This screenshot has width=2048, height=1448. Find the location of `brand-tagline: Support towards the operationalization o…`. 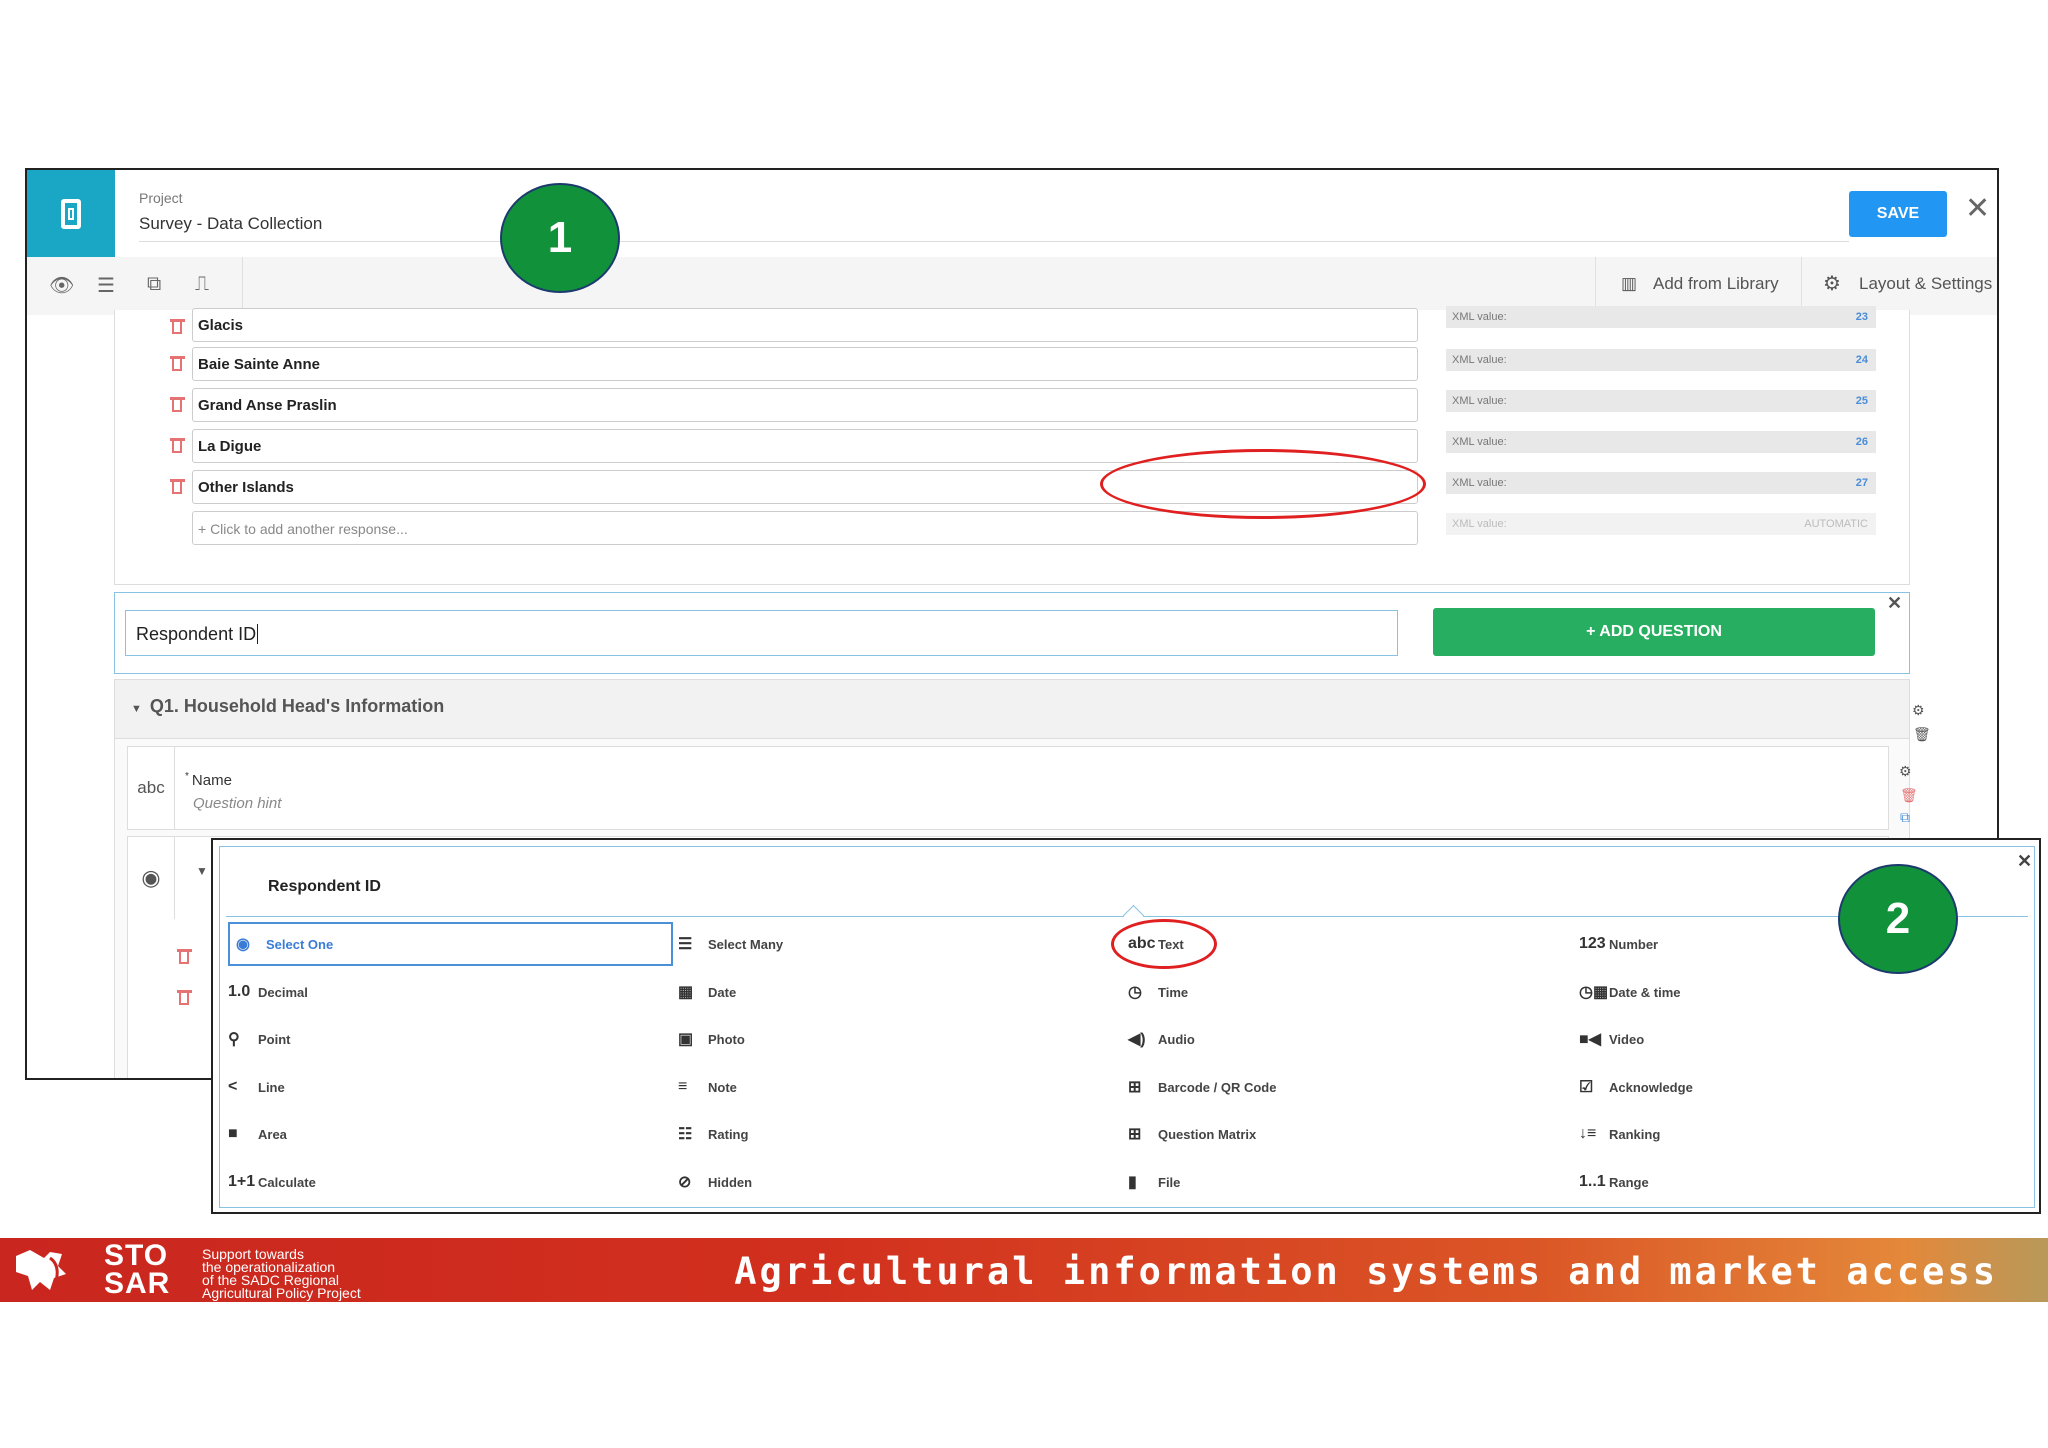

brand-tagline: Support towards the operationalization o… is located at coordinates (281, 1274).